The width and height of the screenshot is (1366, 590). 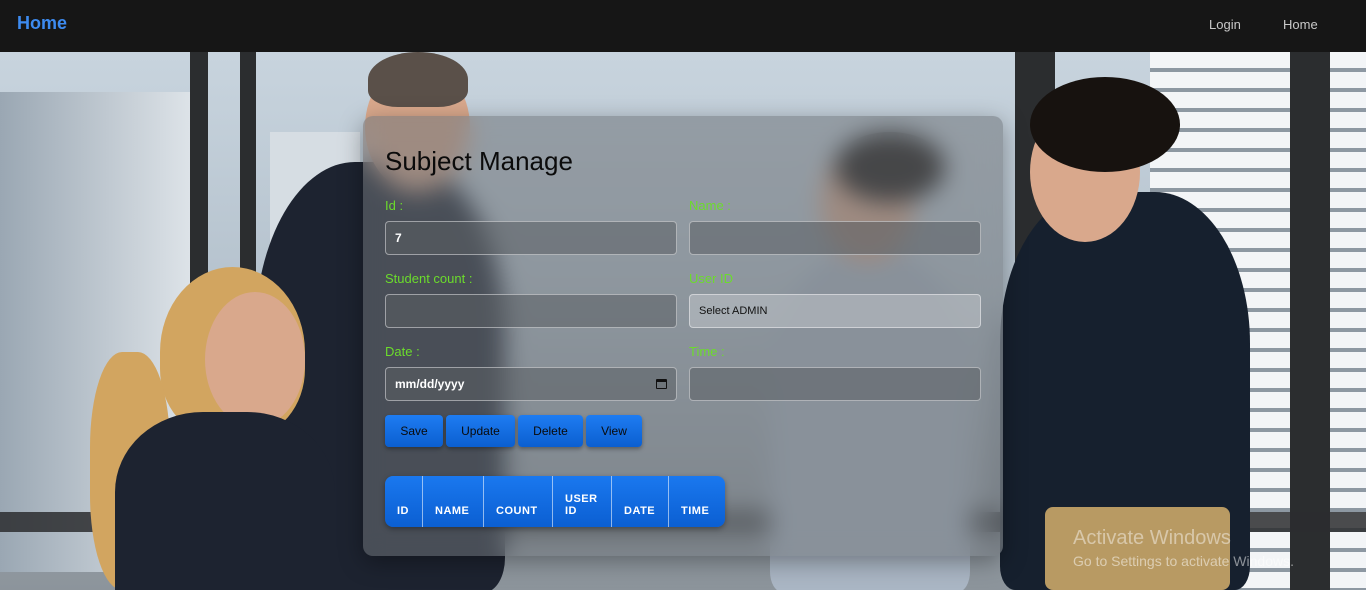 I want to click on column-header-date: DATE, so click(x=640, y=501).